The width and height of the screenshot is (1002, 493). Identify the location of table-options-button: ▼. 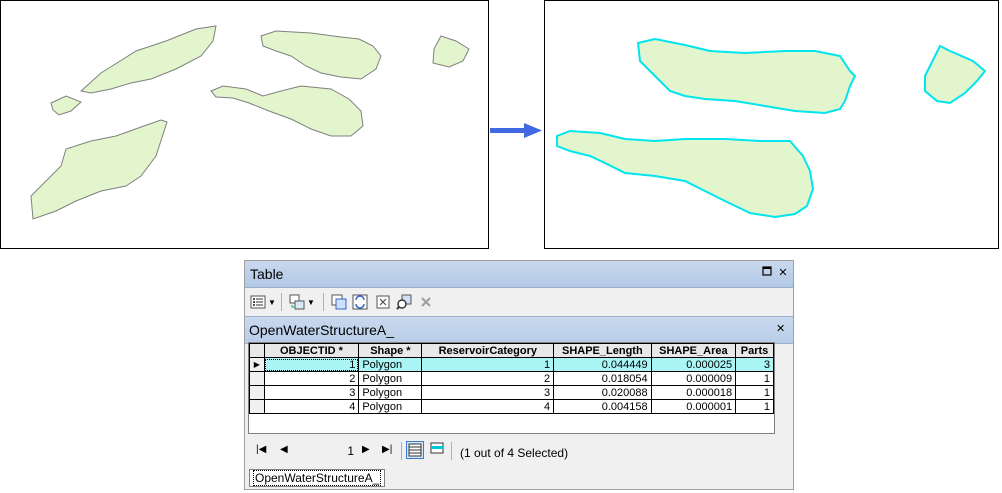
(263, 302).